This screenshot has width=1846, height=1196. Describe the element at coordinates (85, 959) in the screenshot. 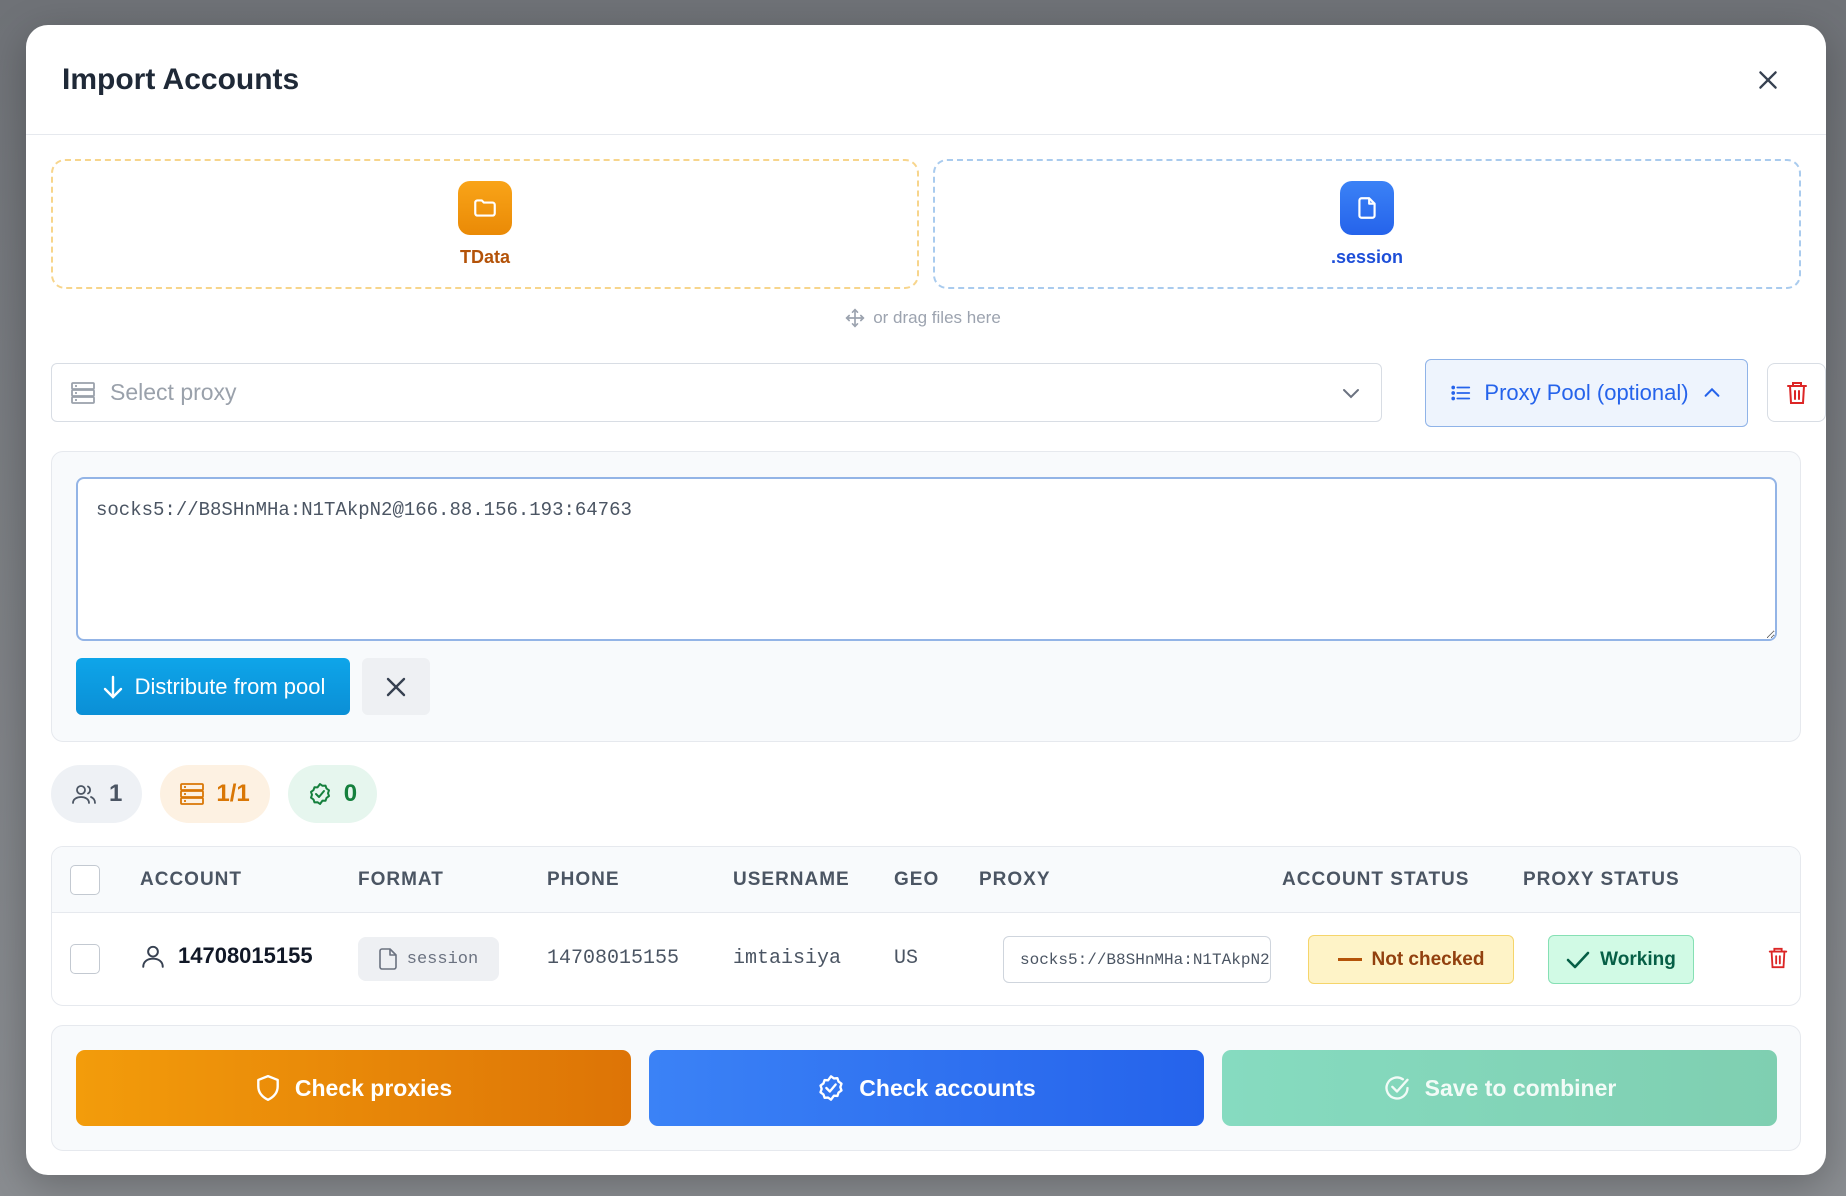

I see `row-checkbox` at that location.